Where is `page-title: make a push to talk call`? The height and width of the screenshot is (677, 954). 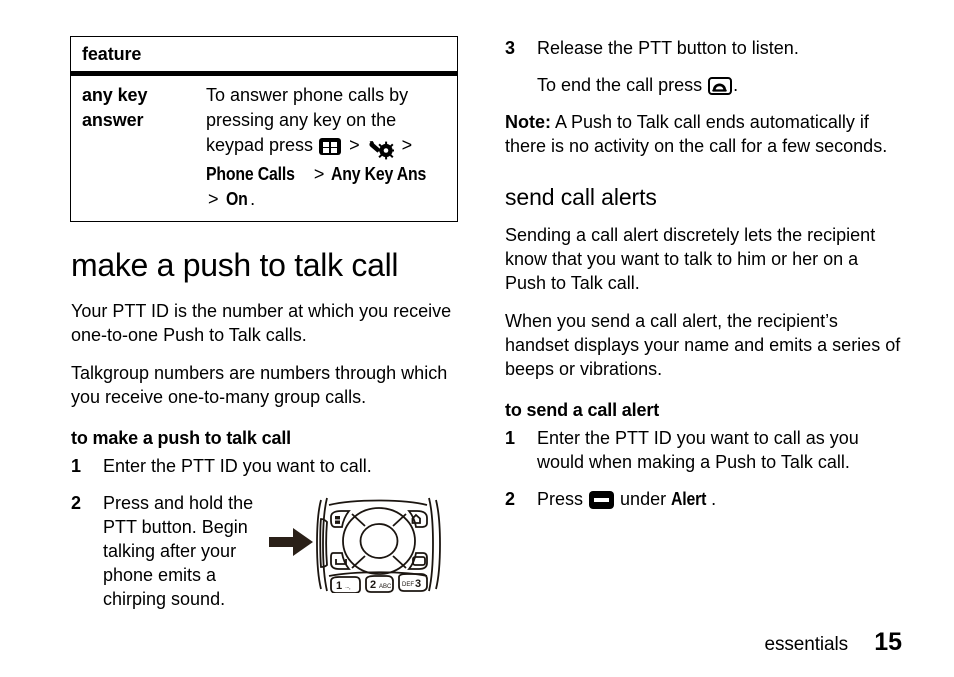 page-title: make a push to talk call is located at coordinates (235, 265).